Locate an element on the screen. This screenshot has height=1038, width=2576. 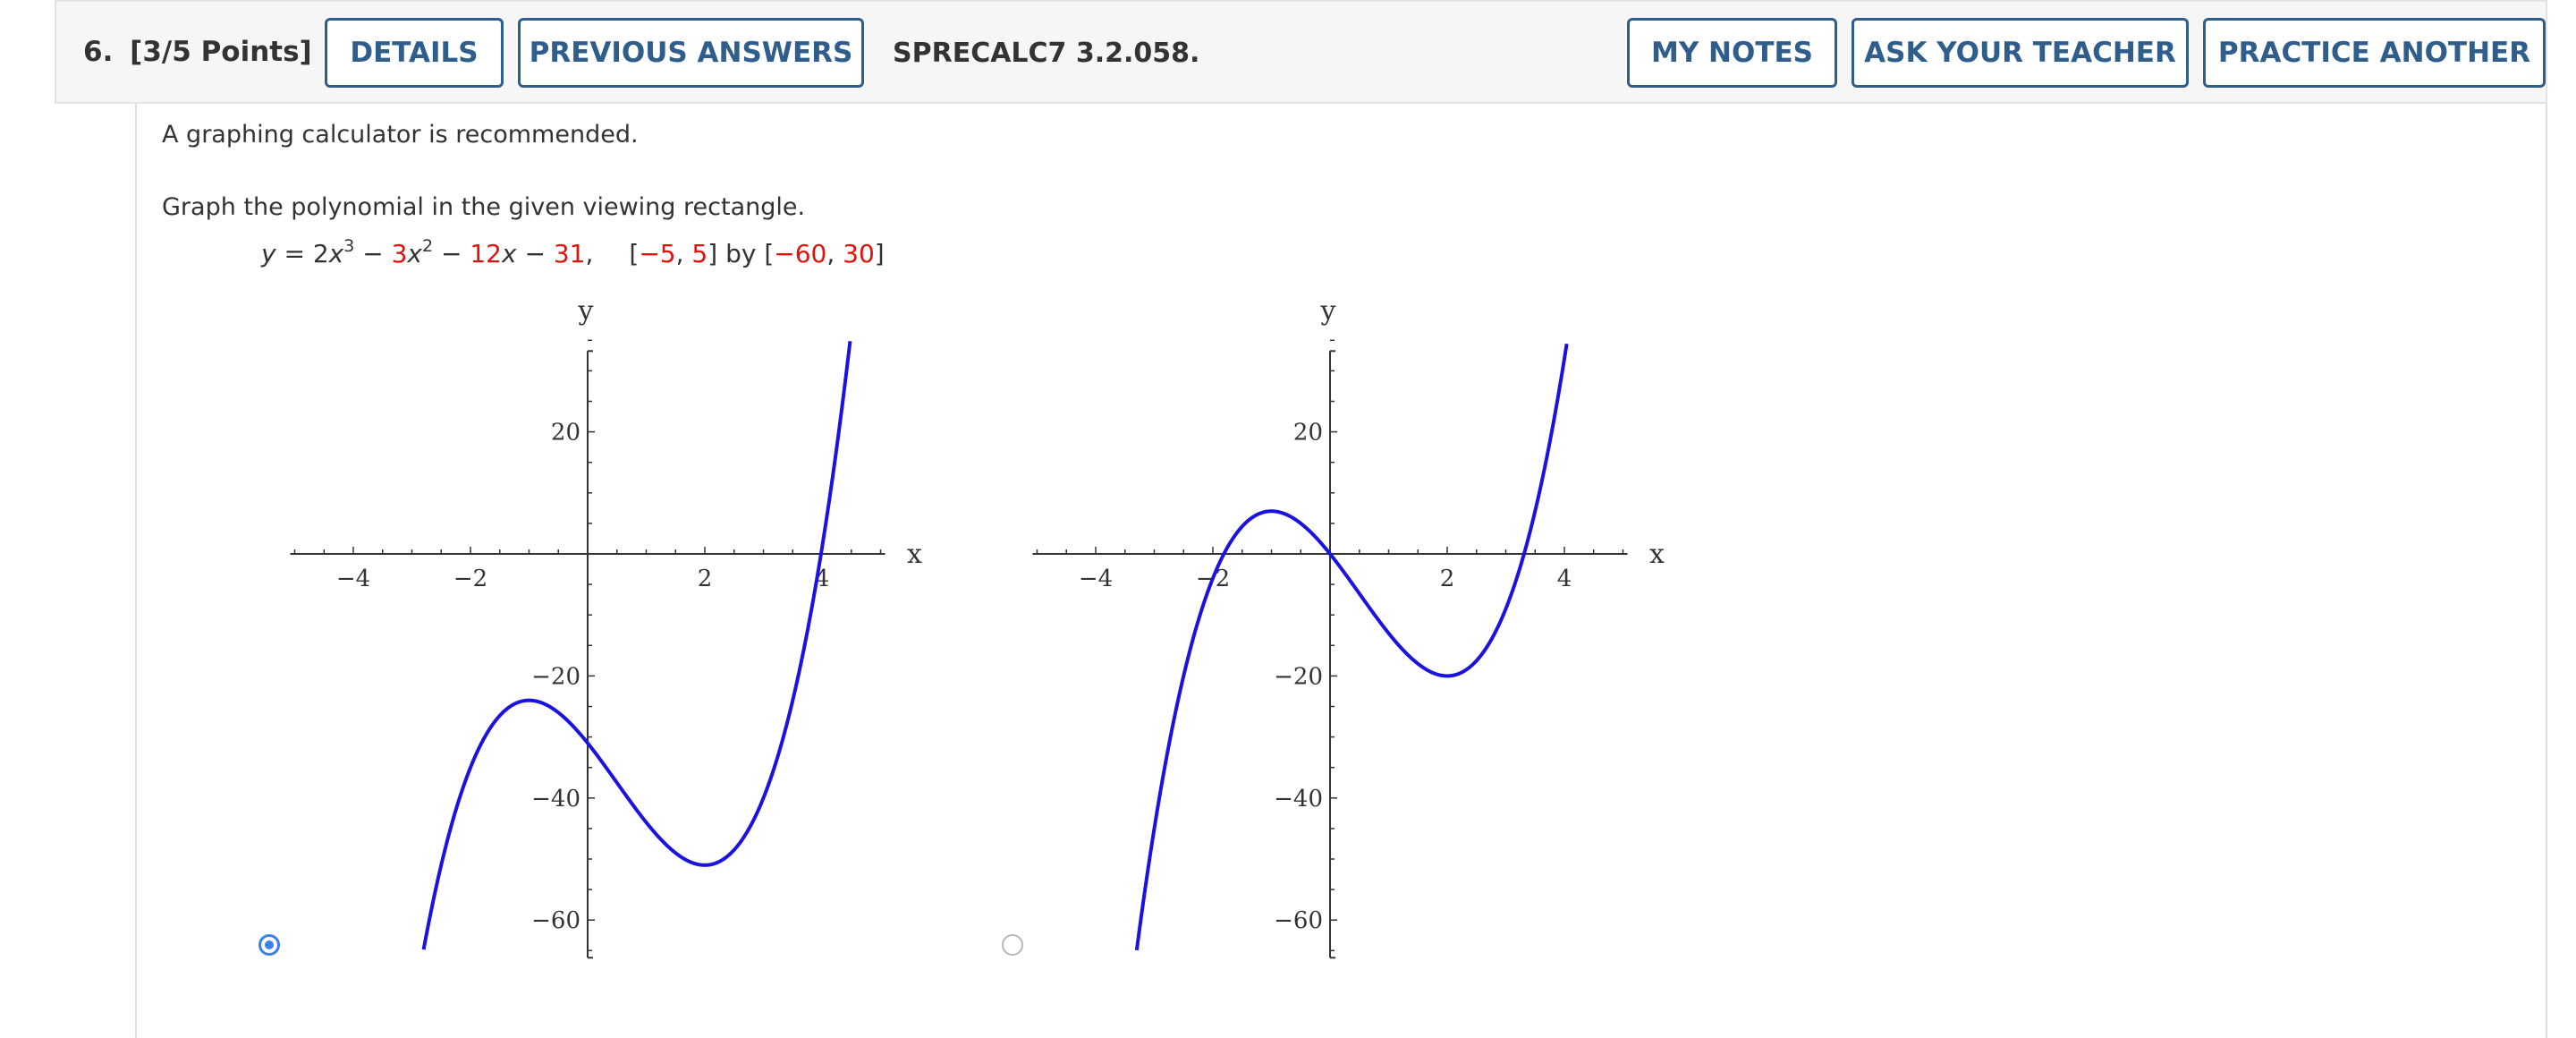
details-button: DETAILS is located at coordinates (414, 53).